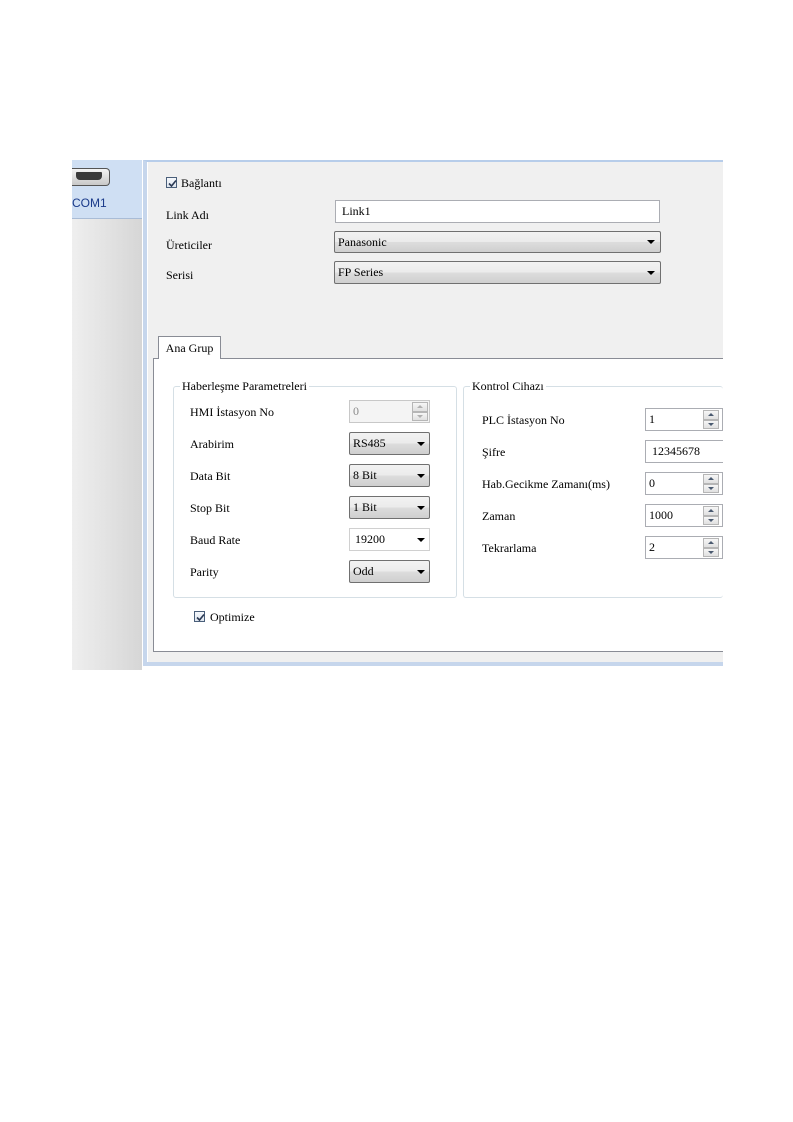 This screenshot has width=793, height=1122. What do you see at coordinates (684, 483) in the screenshot?
I see `comm-delay-spinner: 0` at bounding box center [684, 483].